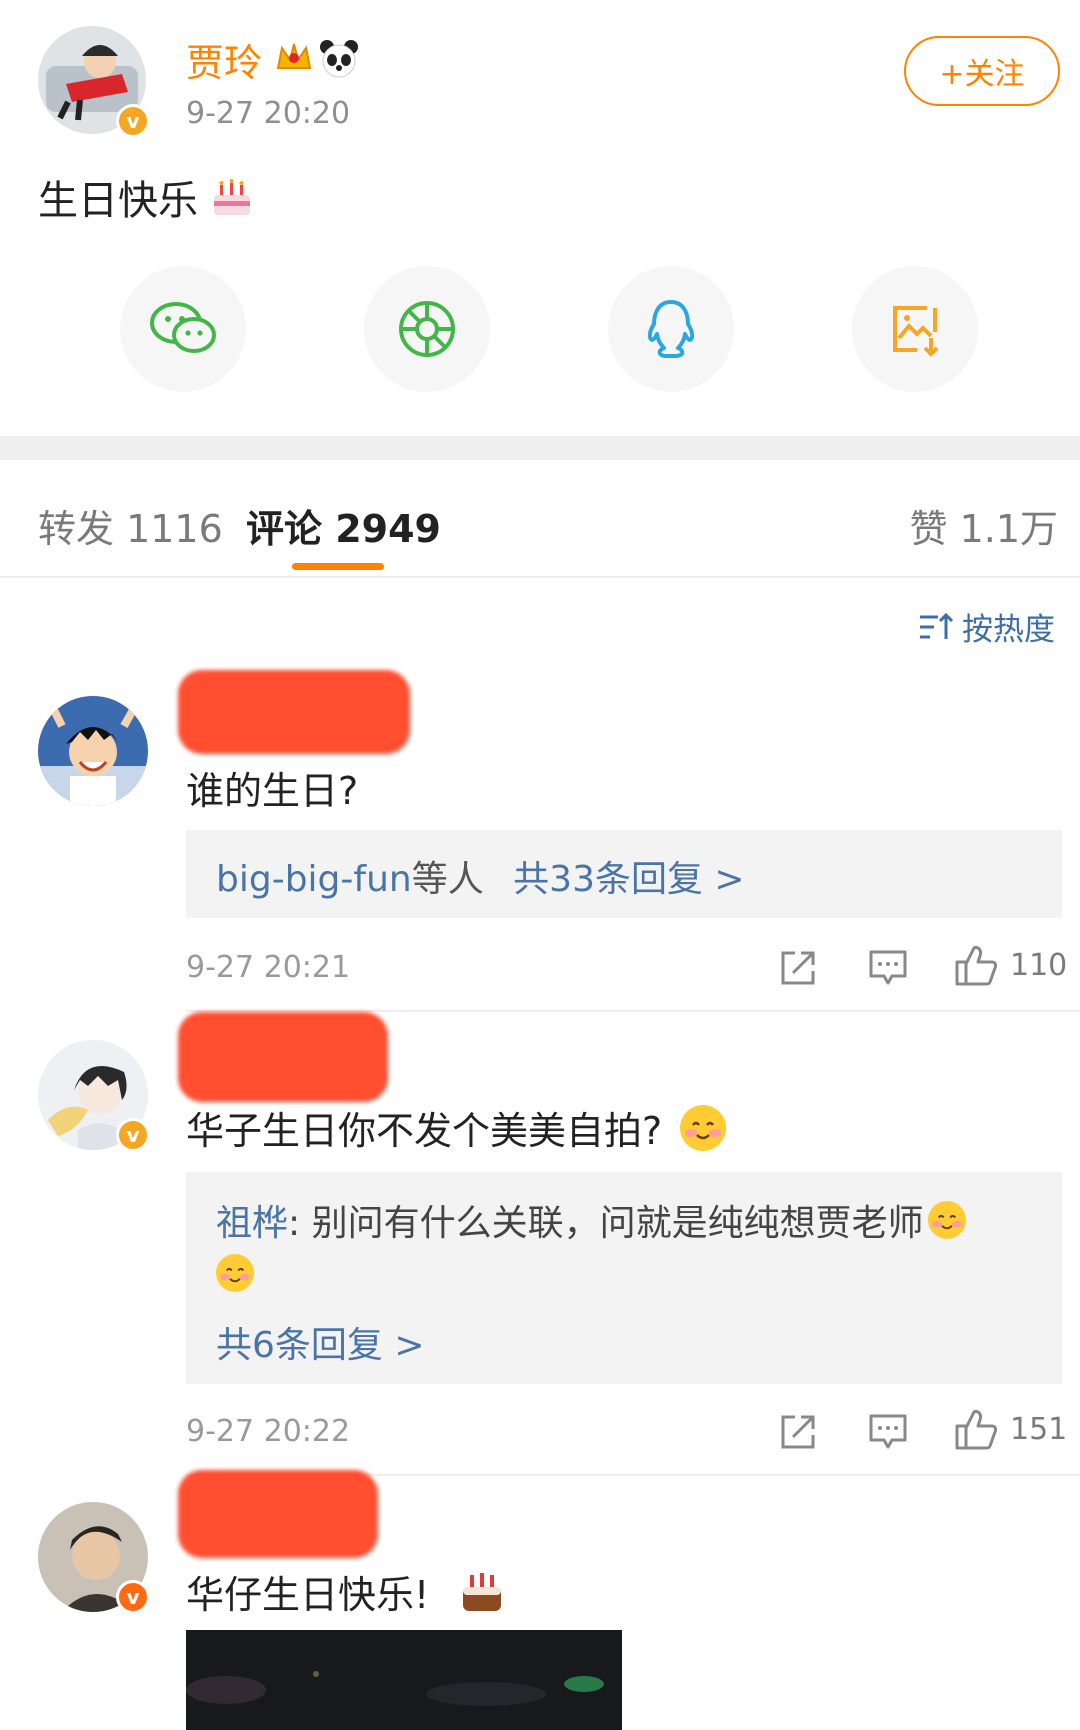  What do you see at coordinates (404, 1680) in the screenshot?
I see `comment-image` at bounding box center [404, 1680].